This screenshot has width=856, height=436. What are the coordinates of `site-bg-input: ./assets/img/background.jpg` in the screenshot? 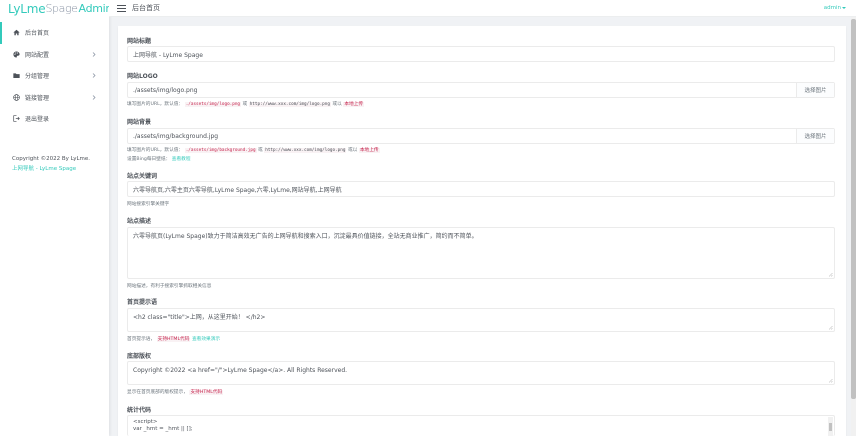 It's located at (175, 136).